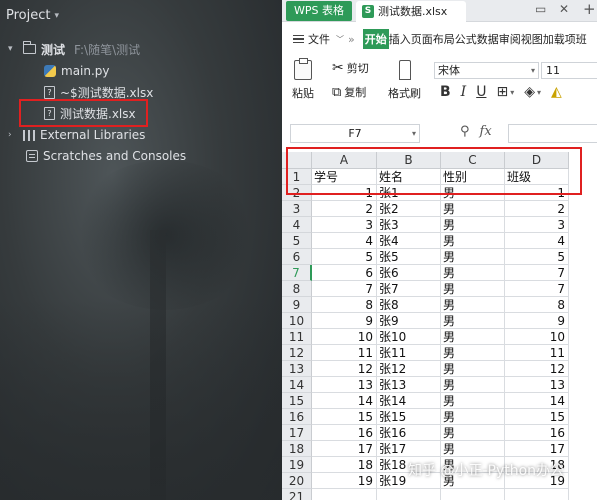 This screenshot has height=500, width=597. What do you see at coordinates (297, 241) in the screenshot?
I see `row-header: 5` at bounding box center [297, 241].